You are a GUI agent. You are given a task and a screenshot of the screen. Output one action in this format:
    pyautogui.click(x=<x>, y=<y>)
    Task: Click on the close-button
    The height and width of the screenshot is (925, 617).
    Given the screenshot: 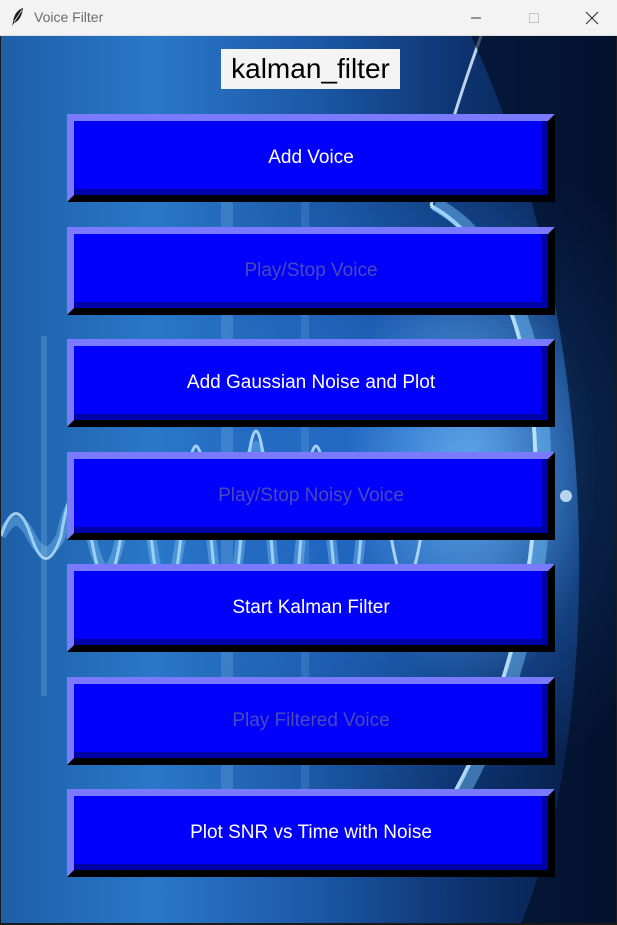 What is the action you would take?
    pyautogui.click(x=590, y=17)
    